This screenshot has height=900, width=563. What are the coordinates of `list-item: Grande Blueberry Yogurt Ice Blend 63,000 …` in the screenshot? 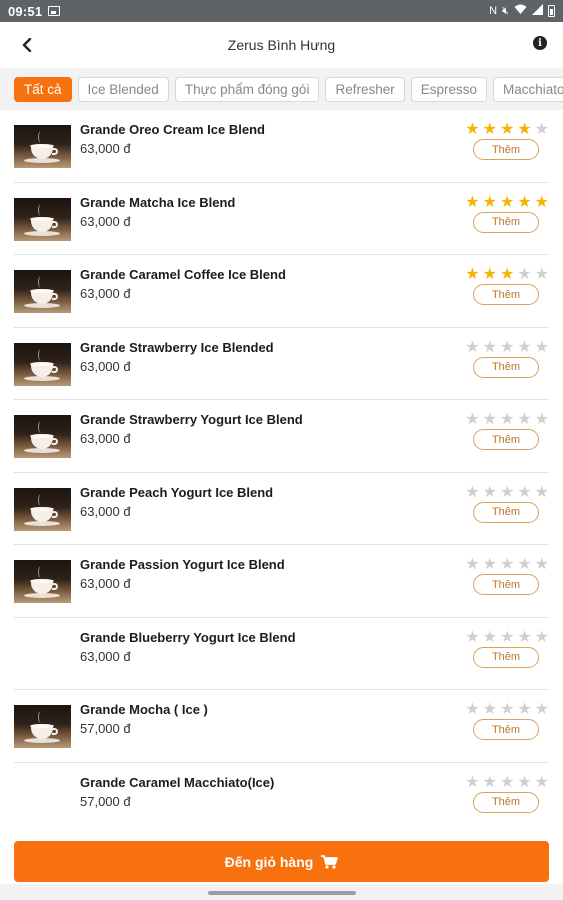 It's located at (281, 654).